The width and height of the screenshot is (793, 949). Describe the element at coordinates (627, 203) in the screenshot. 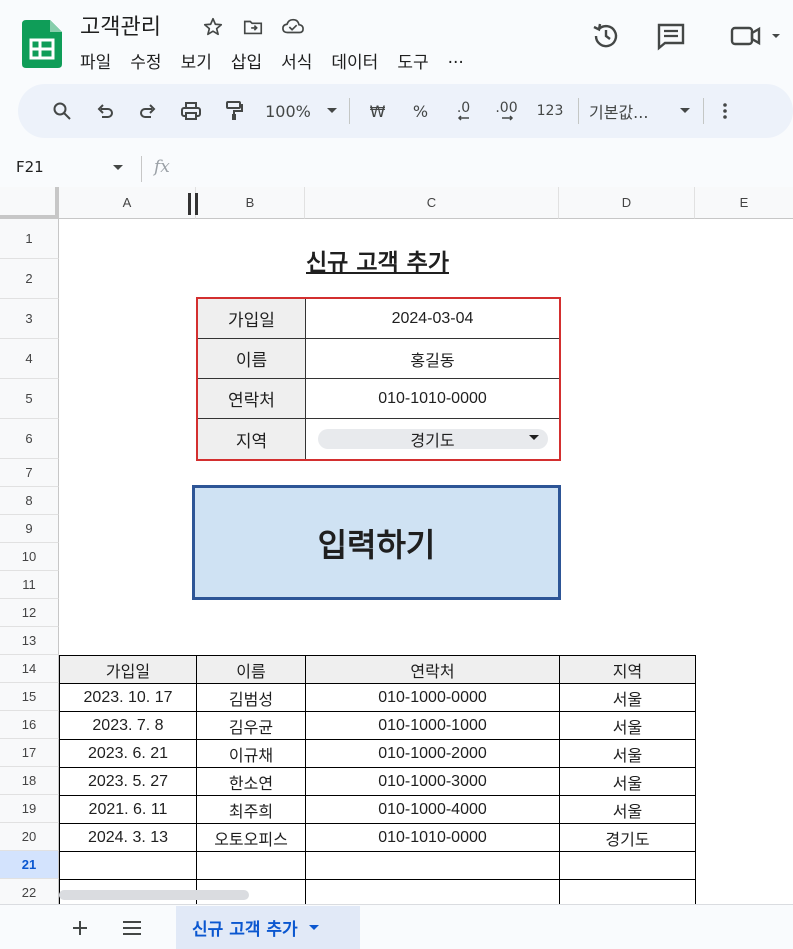

I see `column-header-d: D` at that location.